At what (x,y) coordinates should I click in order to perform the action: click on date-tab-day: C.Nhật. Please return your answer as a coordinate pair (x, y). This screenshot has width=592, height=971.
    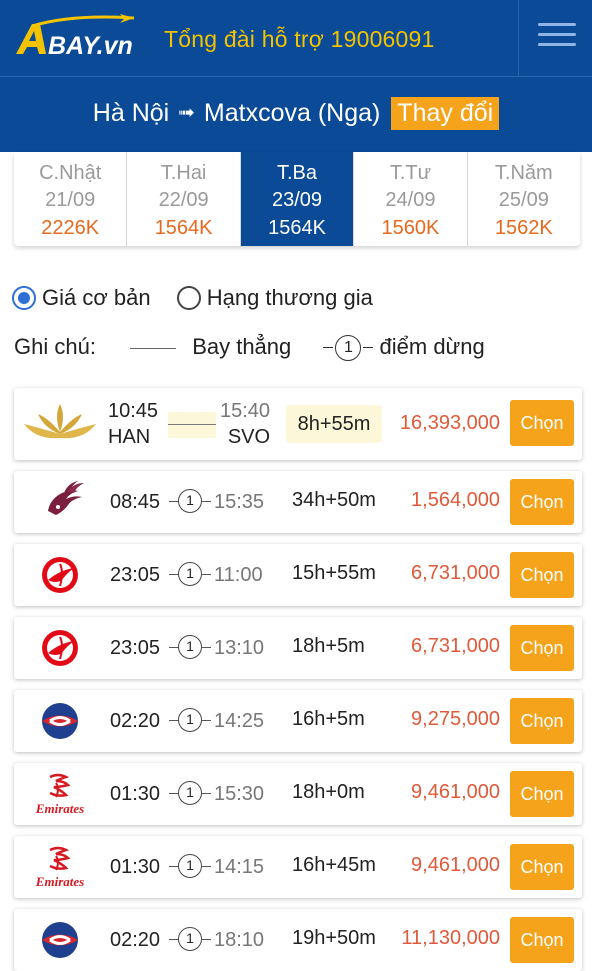
    Looking at the image, I should click on (70, 173).